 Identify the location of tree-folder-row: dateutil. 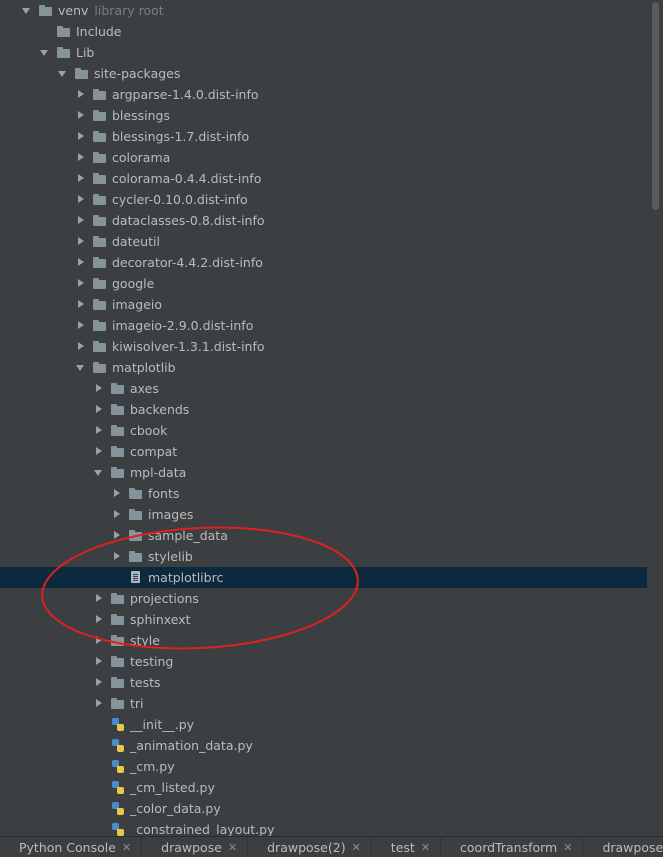
(323, 241).